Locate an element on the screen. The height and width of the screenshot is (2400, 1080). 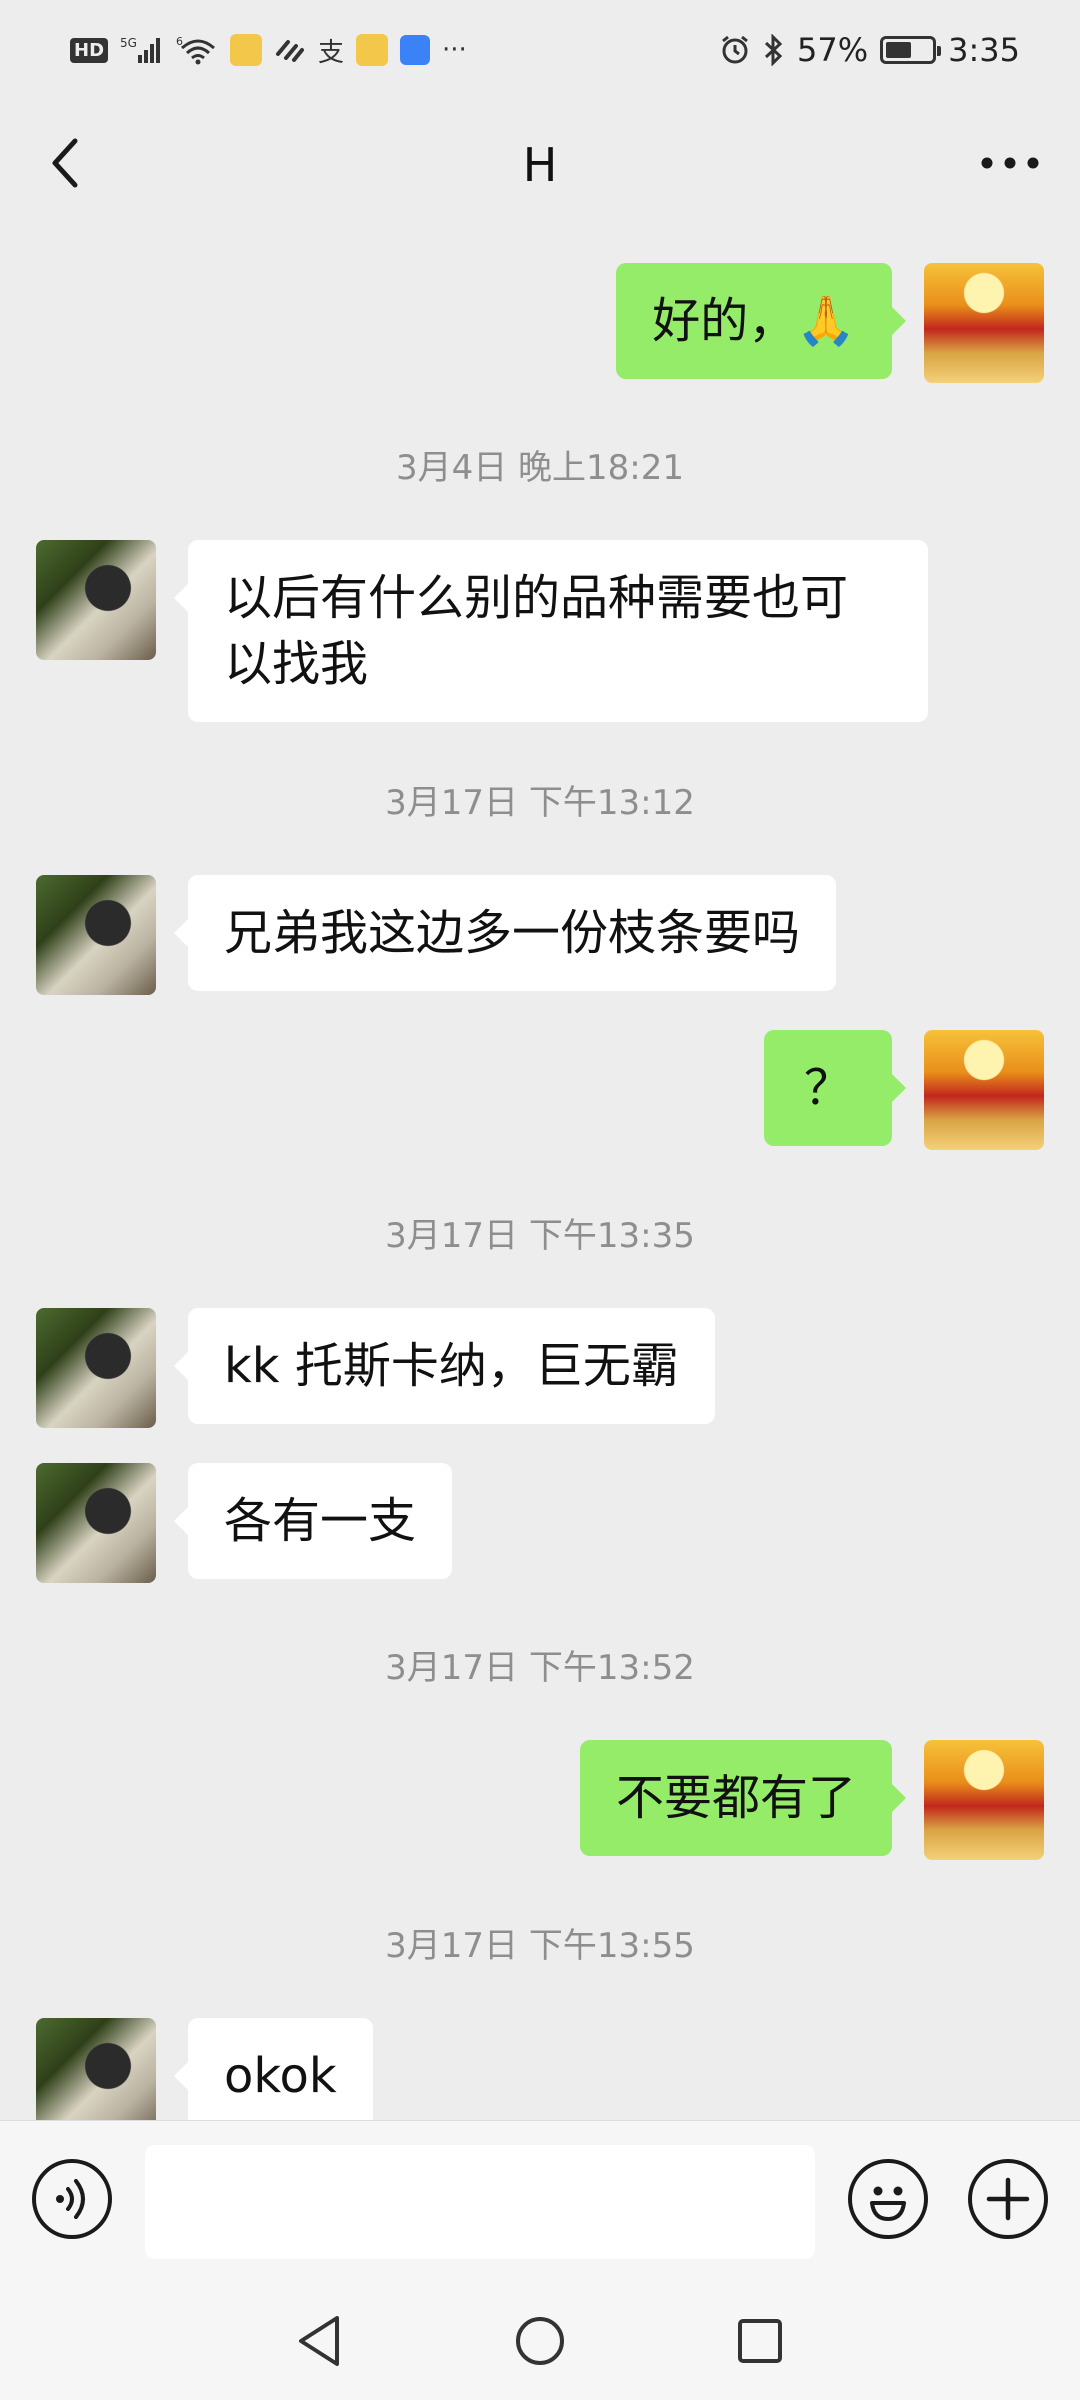
message-incoming: 以后有什么别的品种需要也可以找我 is located at coordinates (482, 631).